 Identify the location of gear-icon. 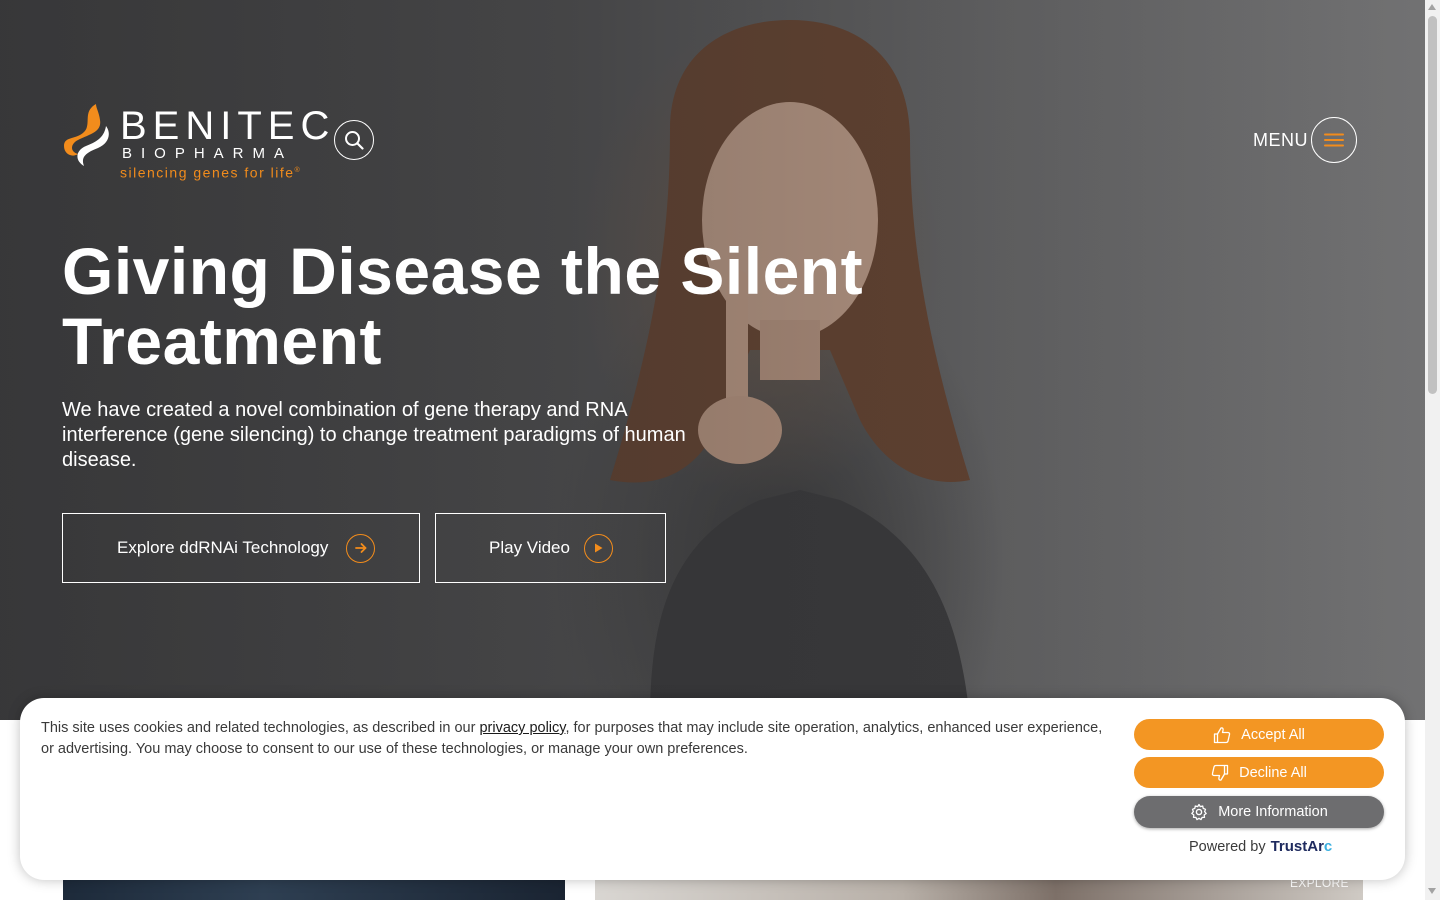
(1199, 812).